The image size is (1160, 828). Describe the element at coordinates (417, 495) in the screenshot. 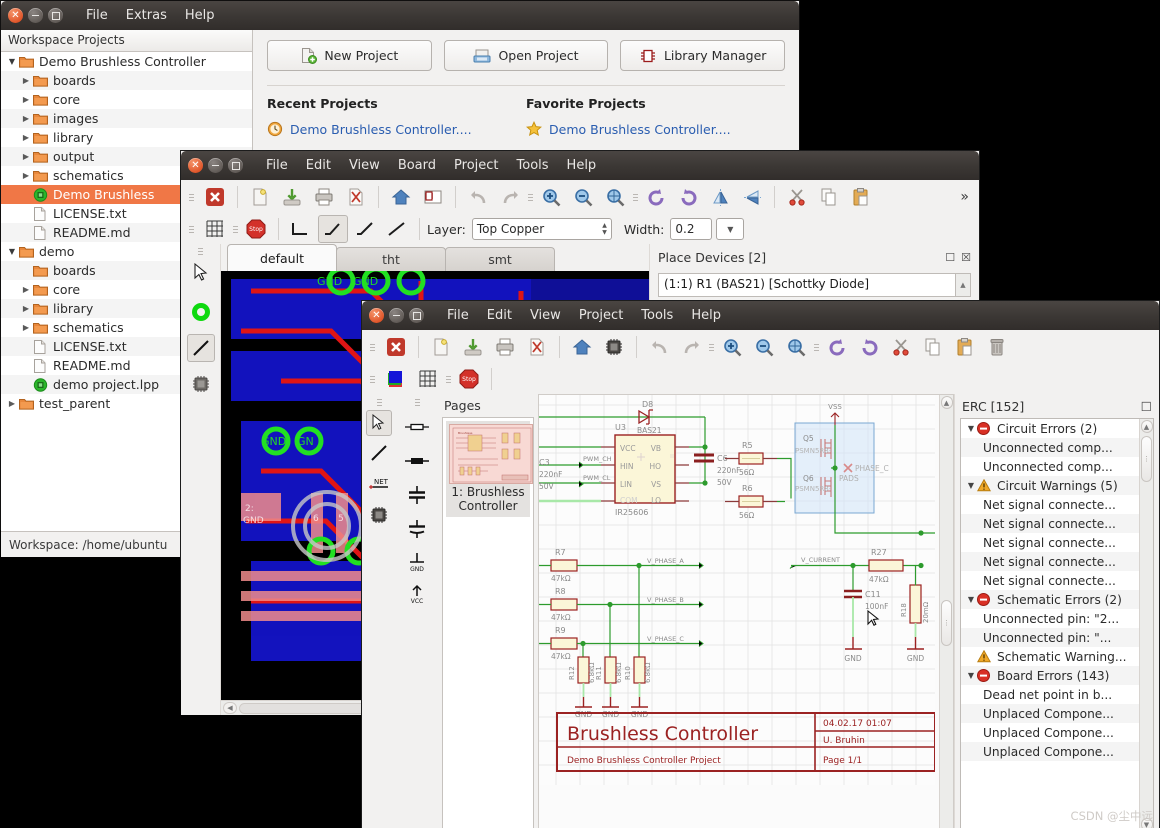

I see `capacitor-icon` at that location.